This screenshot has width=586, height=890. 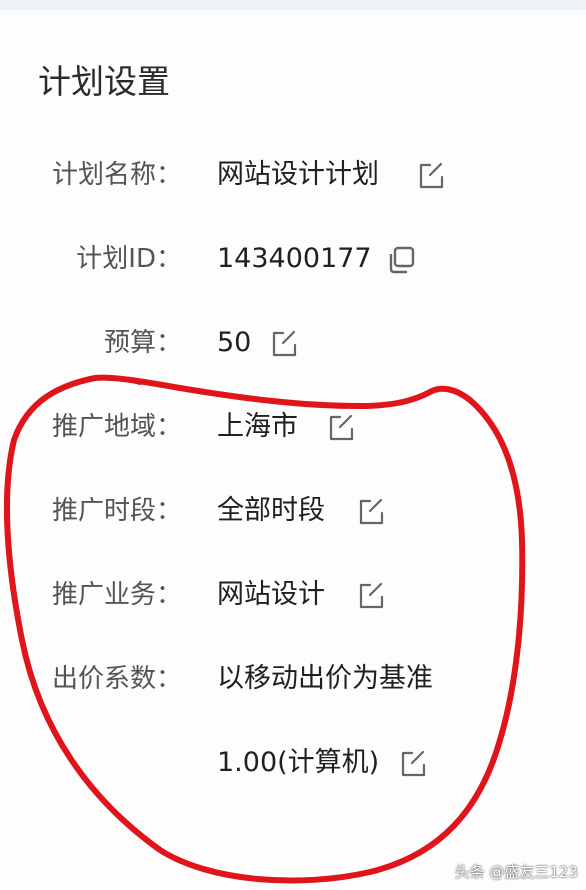 I want to click on field-label-budget: 预算：, so click(x=142, y=343).